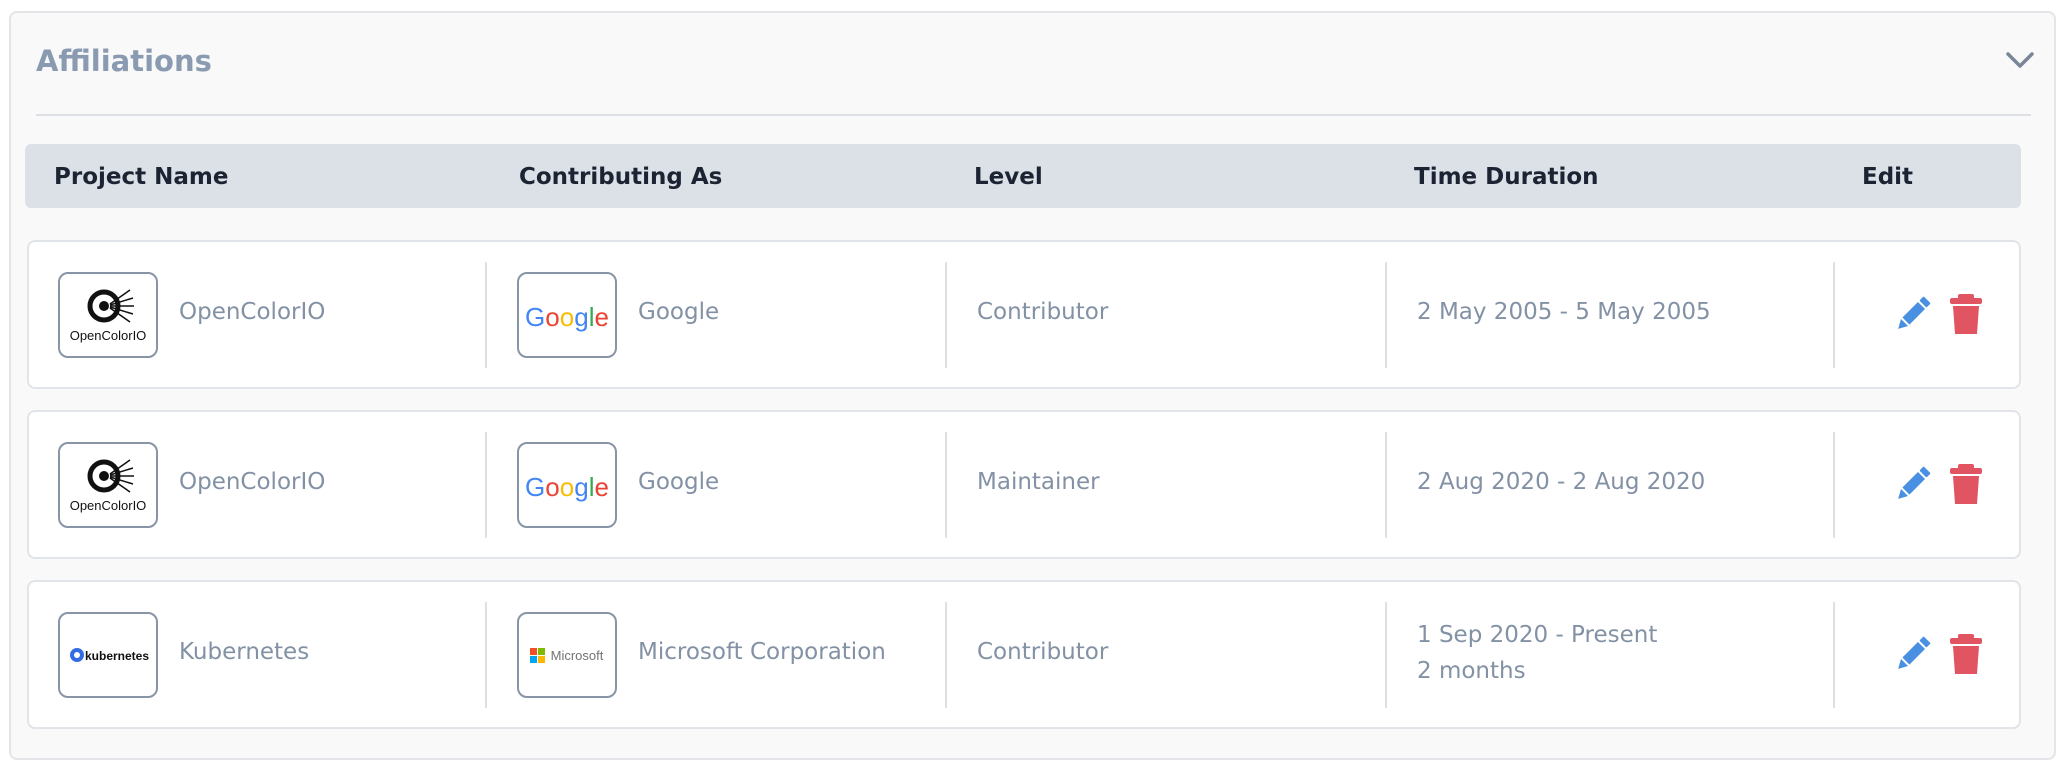 This screenshot has width=2066, height=774. I want to click on chevron-down-icon, so click(2020, 60).